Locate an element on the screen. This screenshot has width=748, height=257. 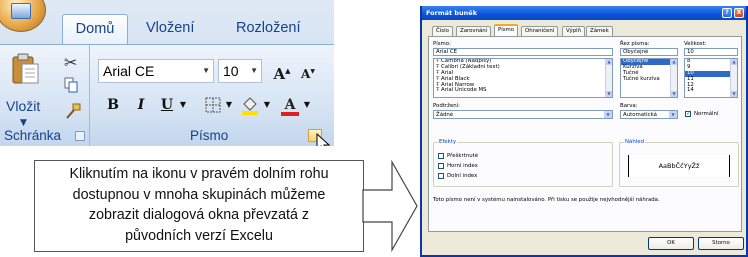
tab-insert: Vložení is located at coordinates (170, 29).